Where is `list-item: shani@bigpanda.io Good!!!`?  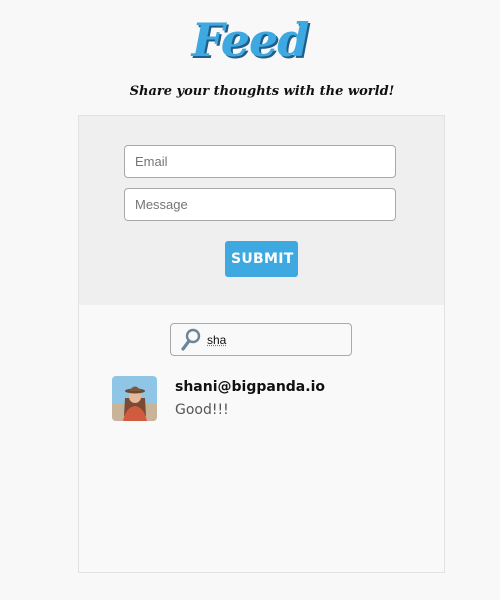
list-item: shani@bigpanda.io Good!!! is located at coordinates (272, 401).